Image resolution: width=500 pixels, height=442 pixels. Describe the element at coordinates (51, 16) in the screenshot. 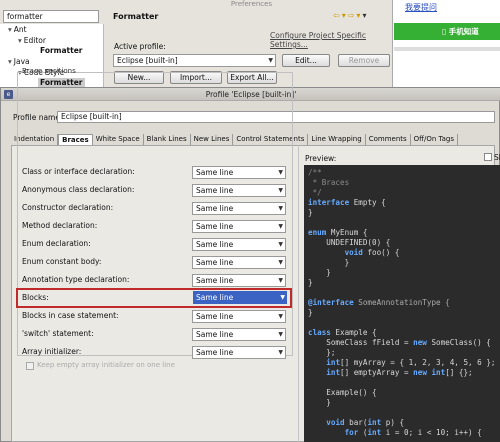

I see `filter-input: formatter` at that location.